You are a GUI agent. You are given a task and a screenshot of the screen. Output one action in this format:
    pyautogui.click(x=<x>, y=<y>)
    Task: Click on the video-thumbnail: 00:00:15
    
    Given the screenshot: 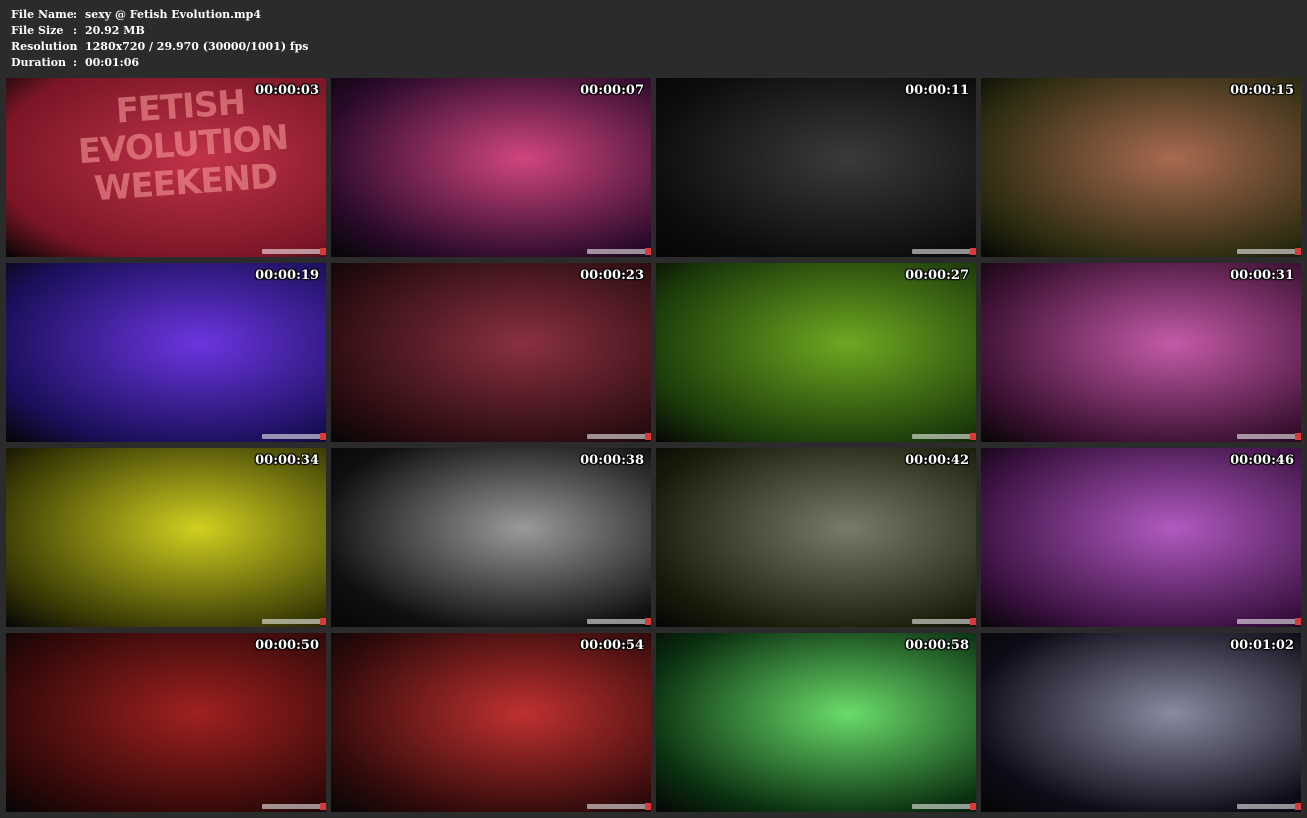 What is the action you would take?
    pyautogui.click(x=1141, y=167)
    